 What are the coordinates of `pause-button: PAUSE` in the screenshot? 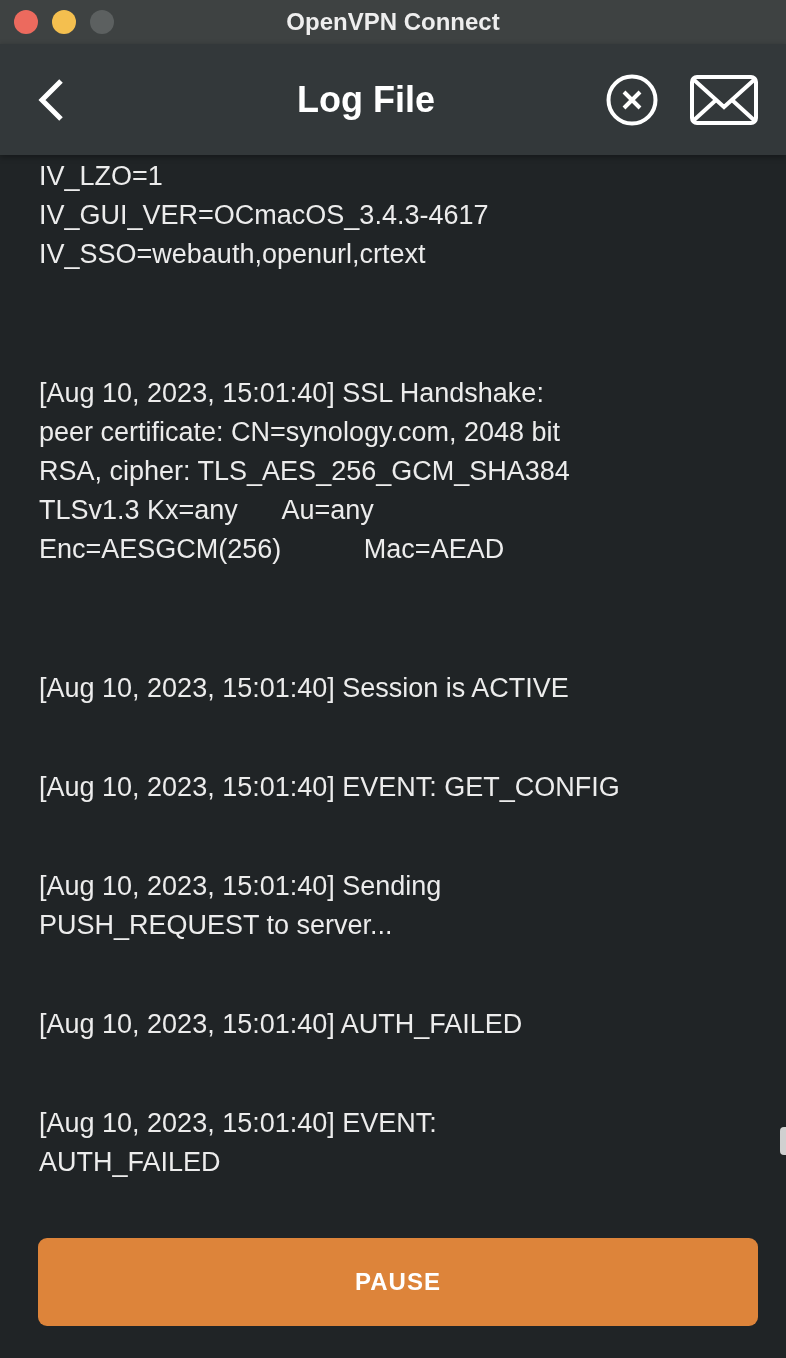 It's located at (398, 1282).